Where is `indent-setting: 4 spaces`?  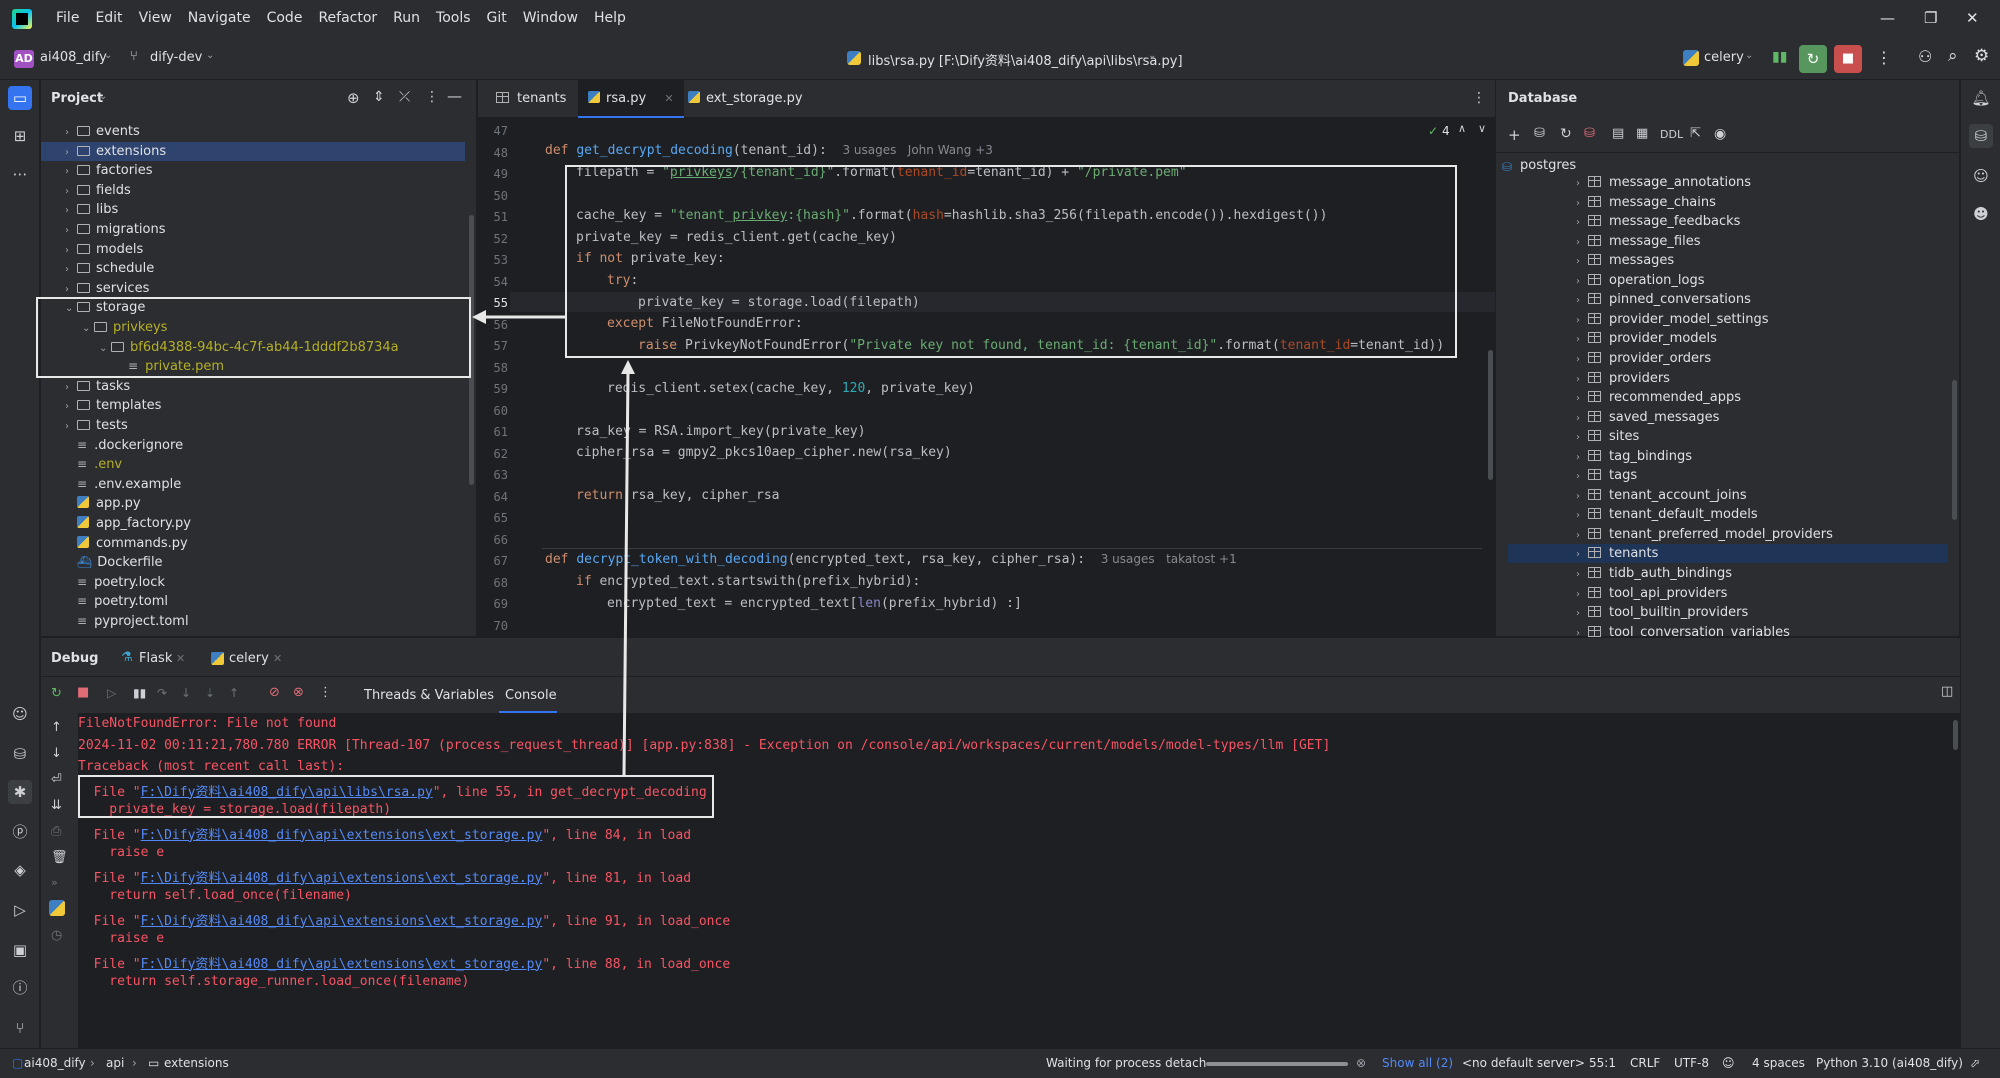 indent-setting: 4 spaces is located at coordinates (1778, 1063).